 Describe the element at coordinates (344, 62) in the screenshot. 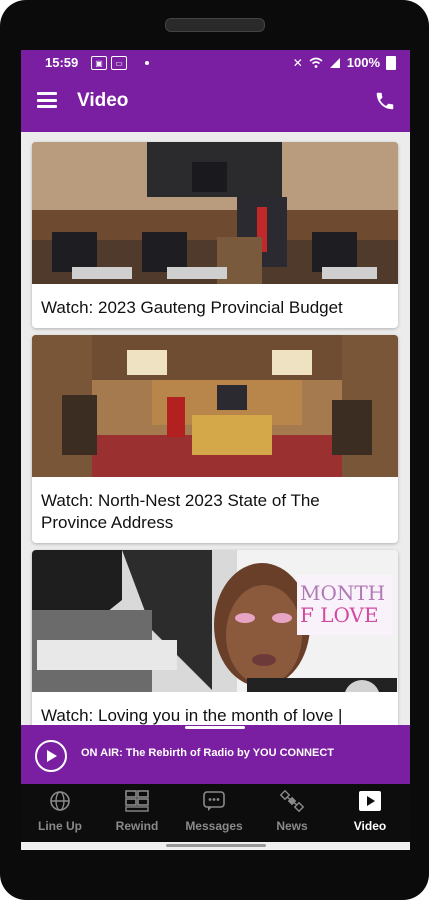

I see `system-icons: ✕ 100%` at that location.